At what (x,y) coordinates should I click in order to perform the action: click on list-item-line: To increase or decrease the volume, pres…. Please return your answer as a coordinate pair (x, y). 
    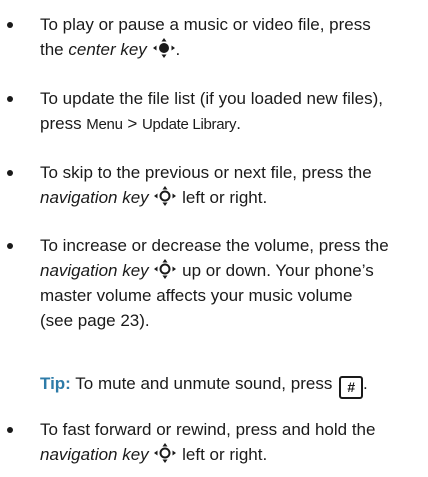
    Looking at the image, I should click on (214, 245).